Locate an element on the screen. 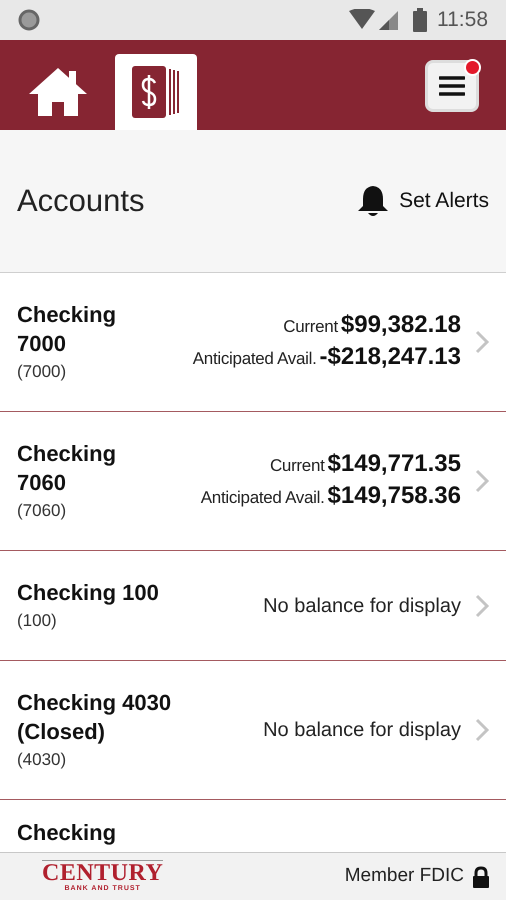 This screenshot has height=900, width=506. lock-icon is located at coordinates (481, 877).